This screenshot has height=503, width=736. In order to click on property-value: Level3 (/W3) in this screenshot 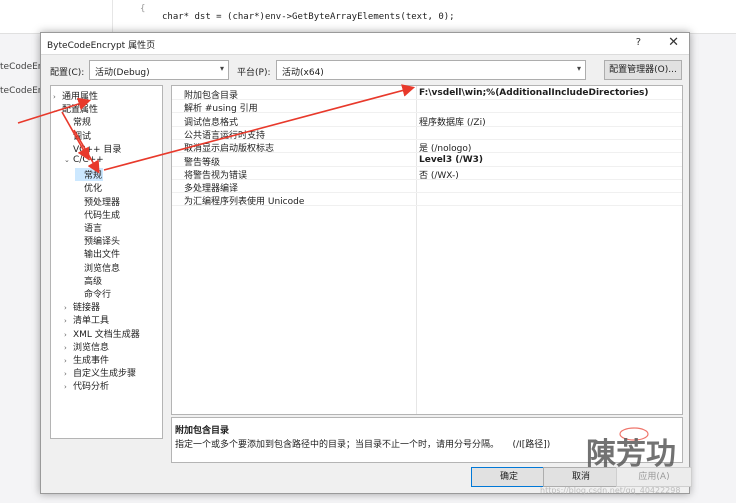, I will do `click(451, 160)`.